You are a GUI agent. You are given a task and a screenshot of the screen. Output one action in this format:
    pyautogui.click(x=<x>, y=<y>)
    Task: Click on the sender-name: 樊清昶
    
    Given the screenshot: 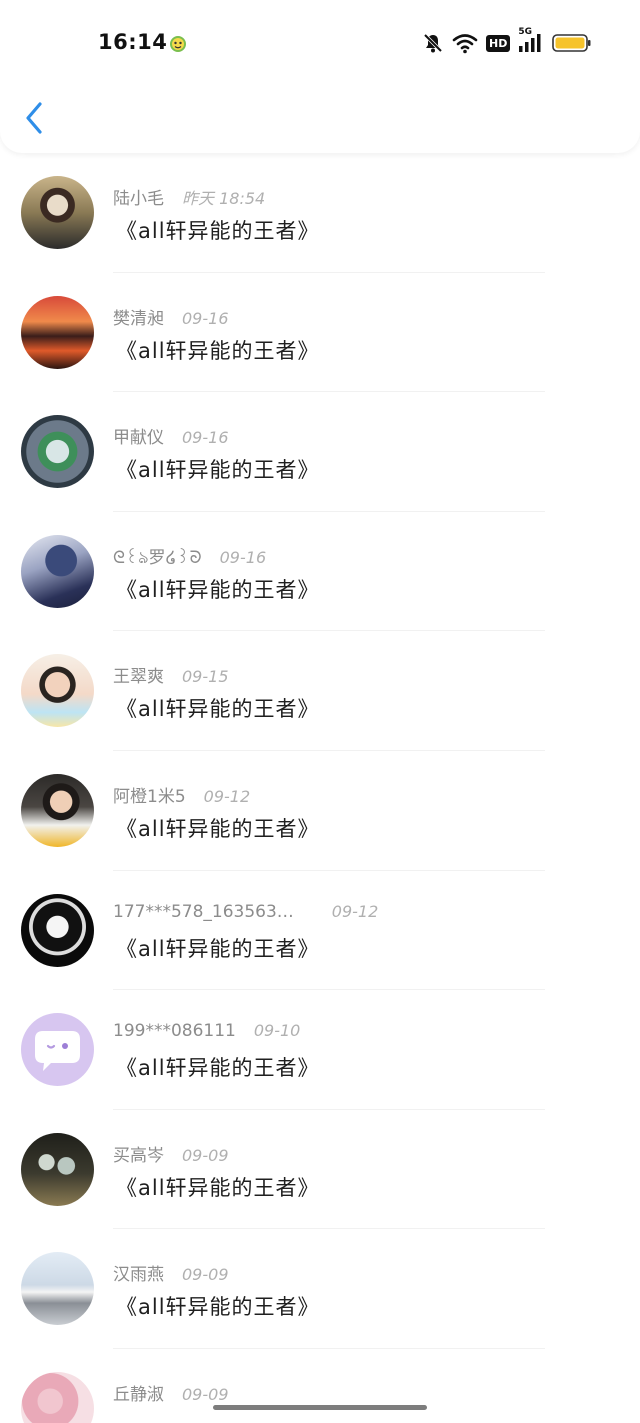 What is the action you would take?
    pyautogui.click(x=138, y=318)
    